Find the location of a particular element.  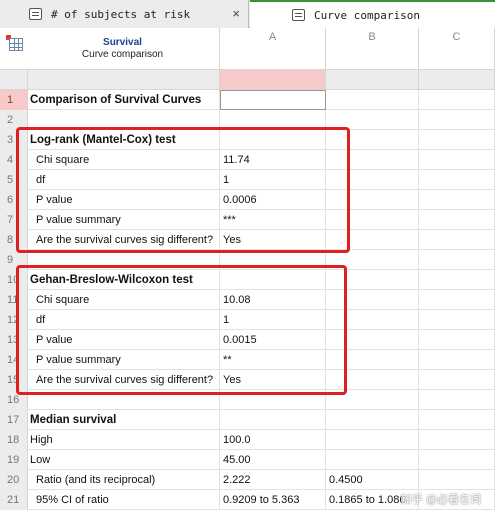

row-number: 12 is located at coordinates (14, 320).